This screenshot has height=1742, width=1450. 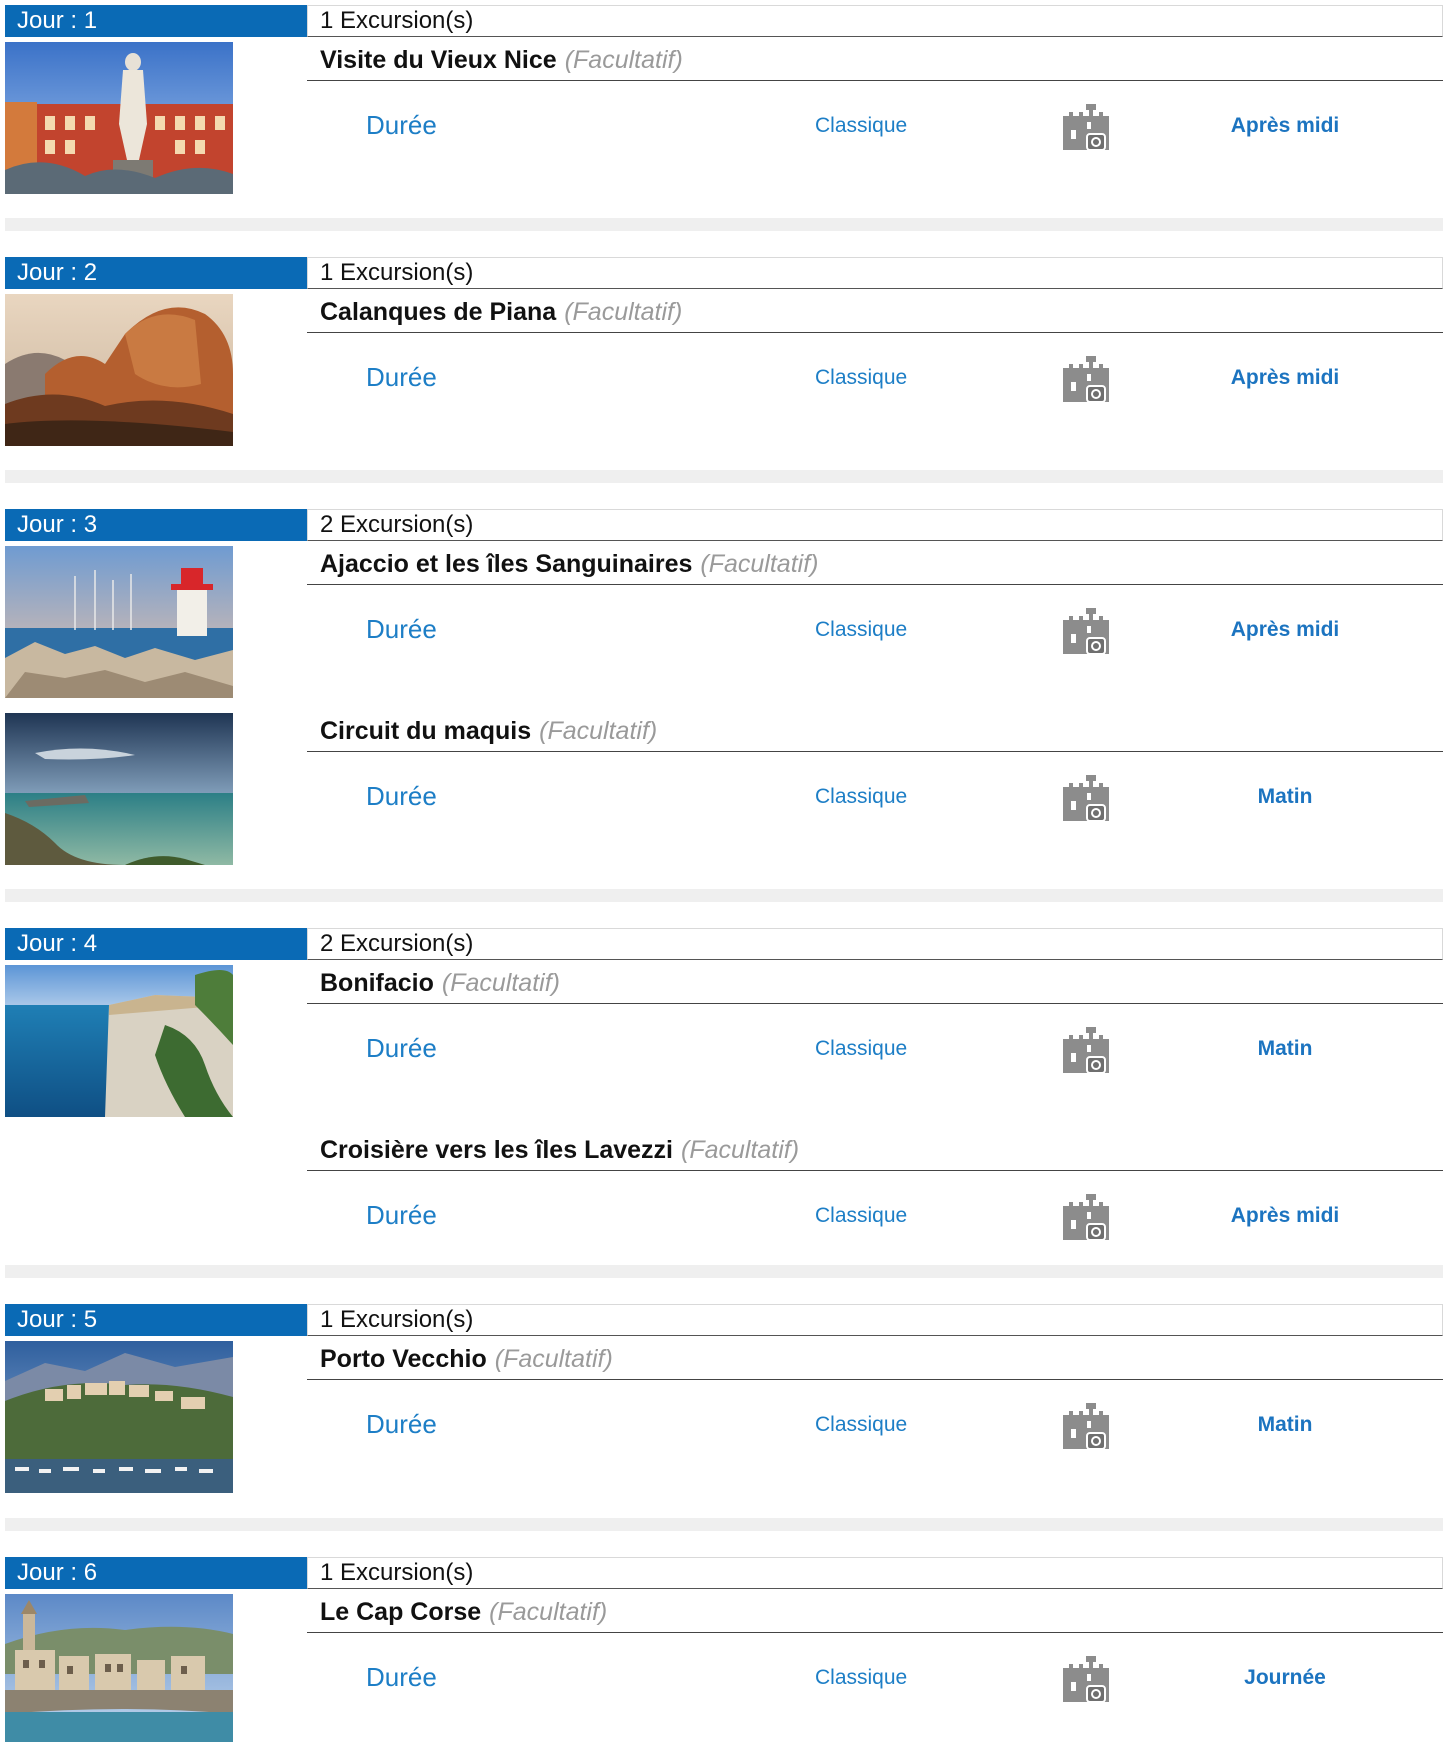 What do you see at coordinates (875, 1613) in the screenshot?
I see `excursion-title-row: Le Cap Corse (Facultatif)` at bounding box center [875, 1613].